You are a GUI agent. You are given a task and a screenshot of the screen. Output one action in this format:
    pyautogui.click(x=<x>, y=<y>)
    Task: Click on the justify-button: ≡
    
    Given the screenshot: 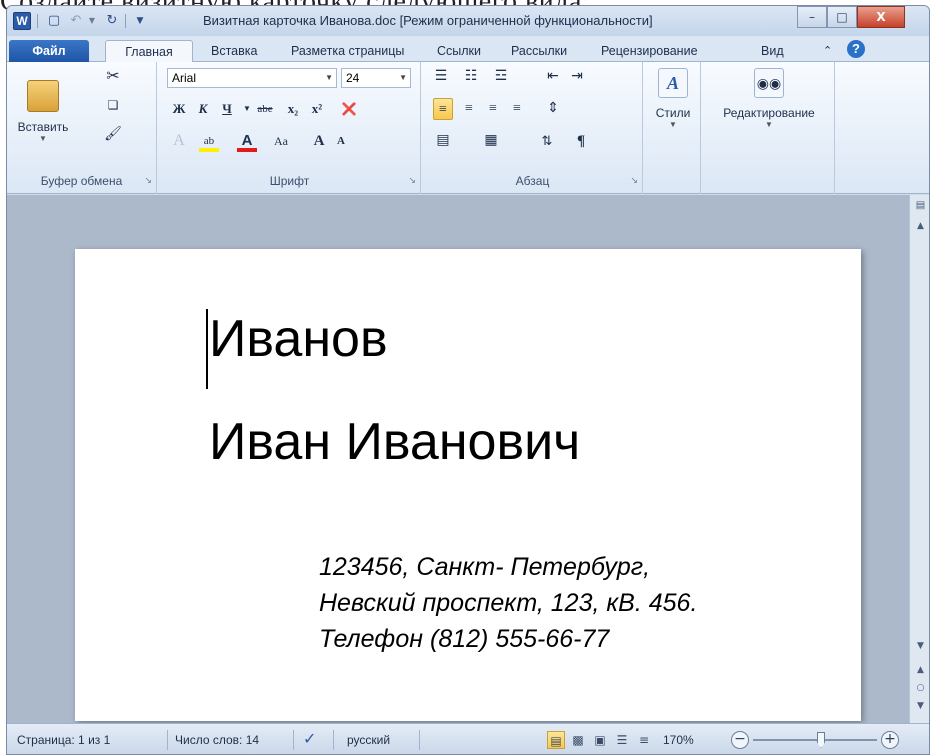 What is the action you would take?
    pyautogui.click(x=517, y=109)
    